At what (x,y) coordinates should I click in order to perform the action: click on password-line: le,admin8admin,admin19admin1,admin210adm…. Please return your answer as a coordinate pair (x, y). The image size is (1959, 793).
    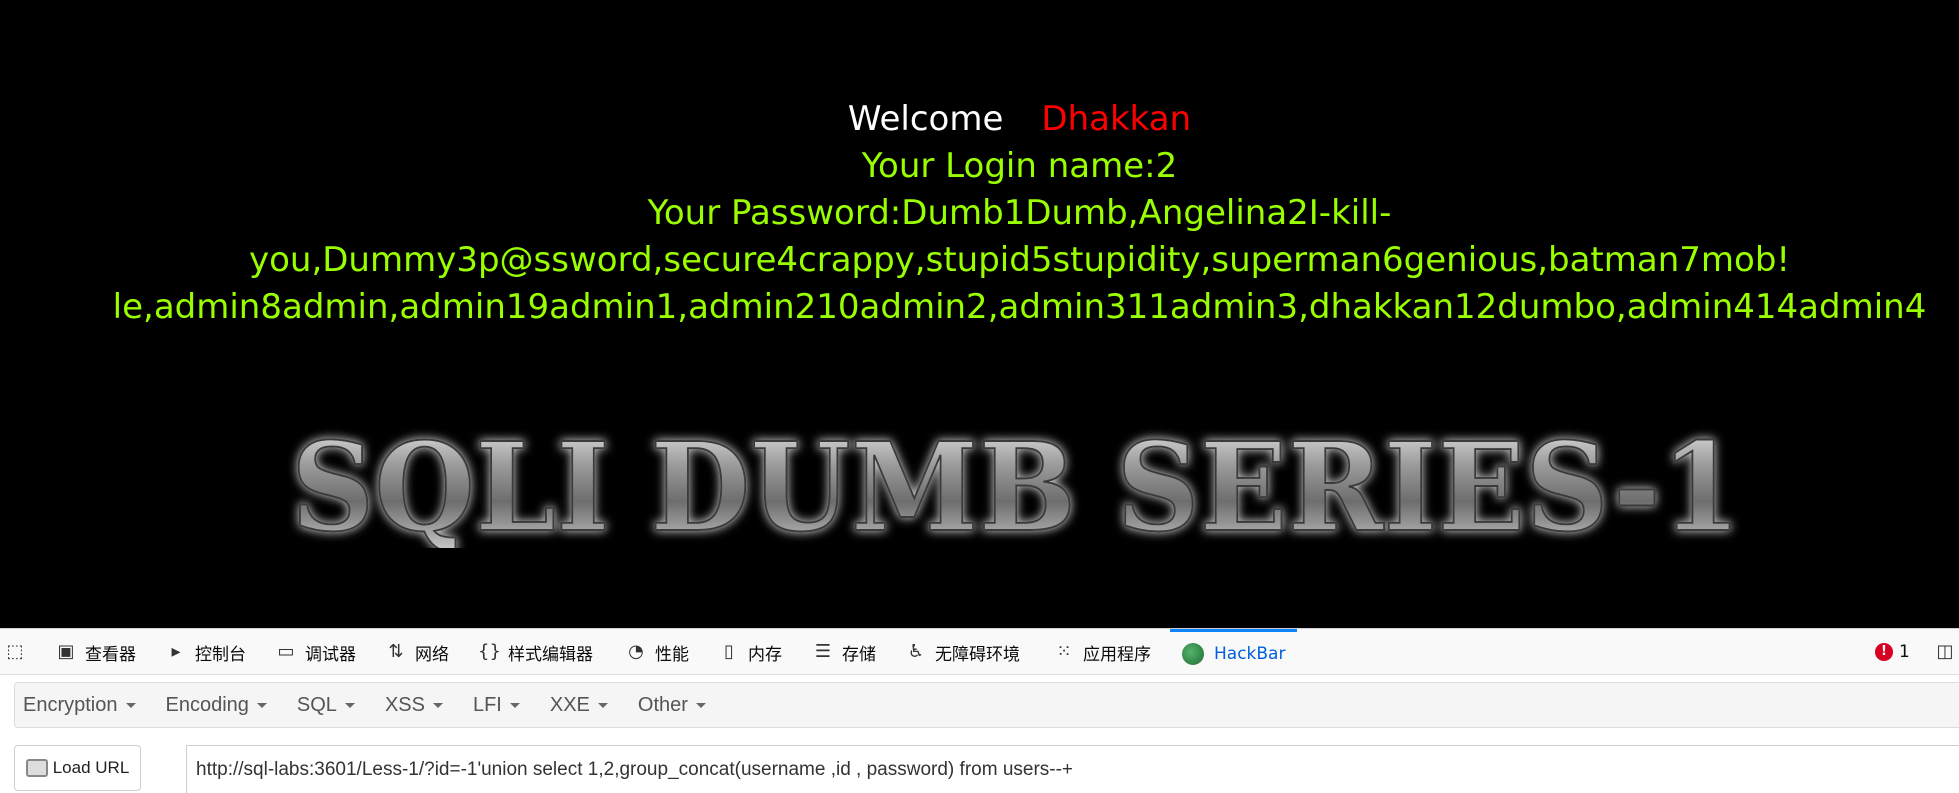
    Looking at the image, I should click on (1019, 307).